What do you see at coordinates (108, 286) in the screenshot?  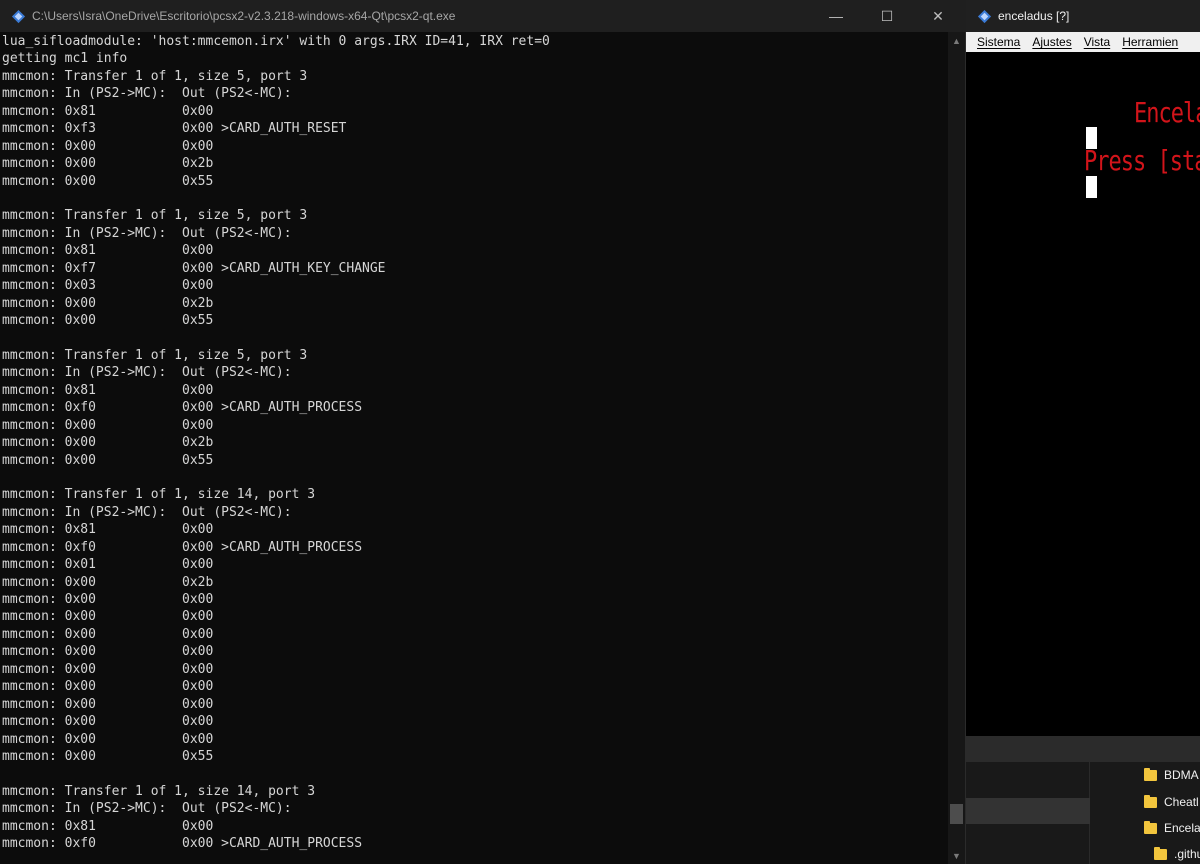 I see `console-line: mmcmon: 0x03 0x00` at bounding box center [108, 286].